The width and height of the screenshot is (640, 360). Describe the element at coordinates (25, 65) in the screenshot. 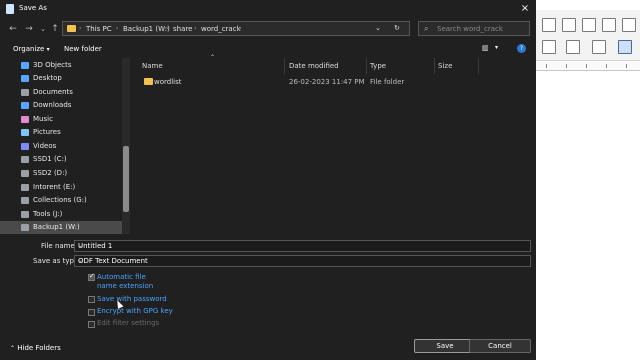

I see `3d-objects-icon` at that location.